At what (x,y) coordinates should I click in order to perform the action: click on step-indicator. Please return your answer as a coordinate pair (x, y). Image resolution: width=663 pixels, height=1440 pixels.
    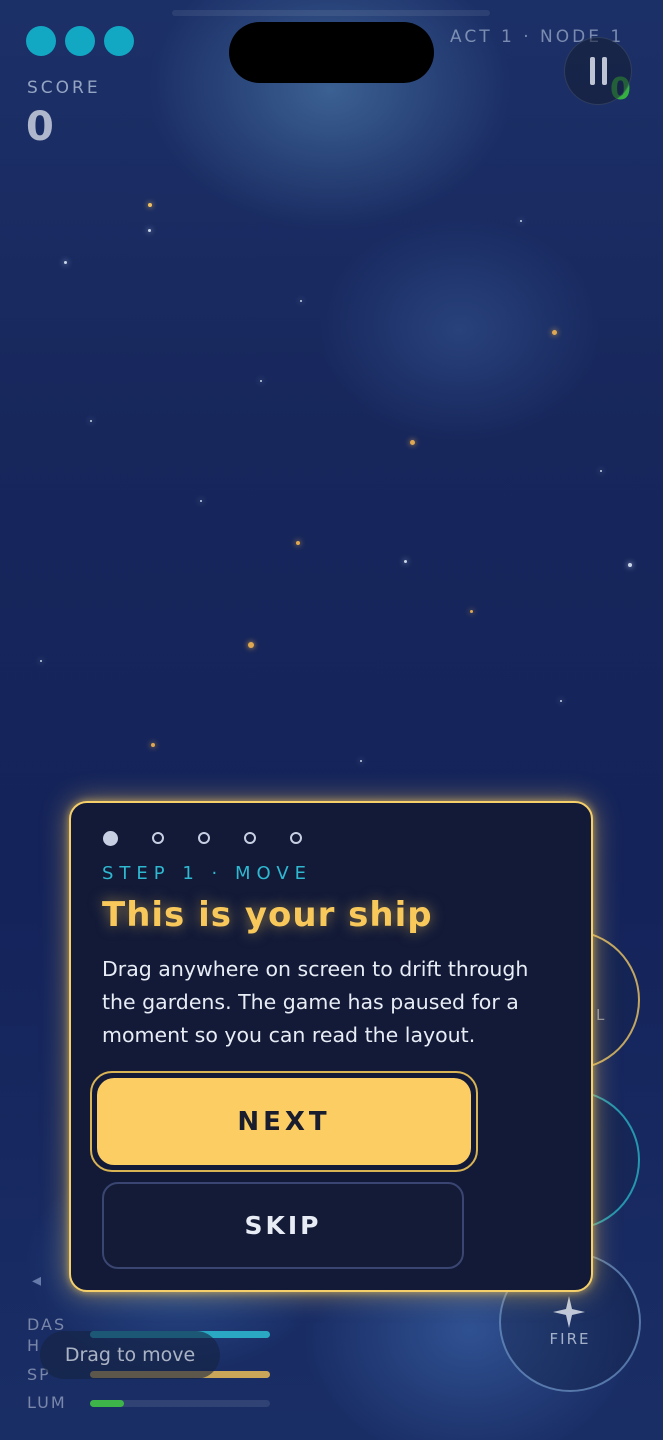
    Looking at the image, I should click on (202, 838).